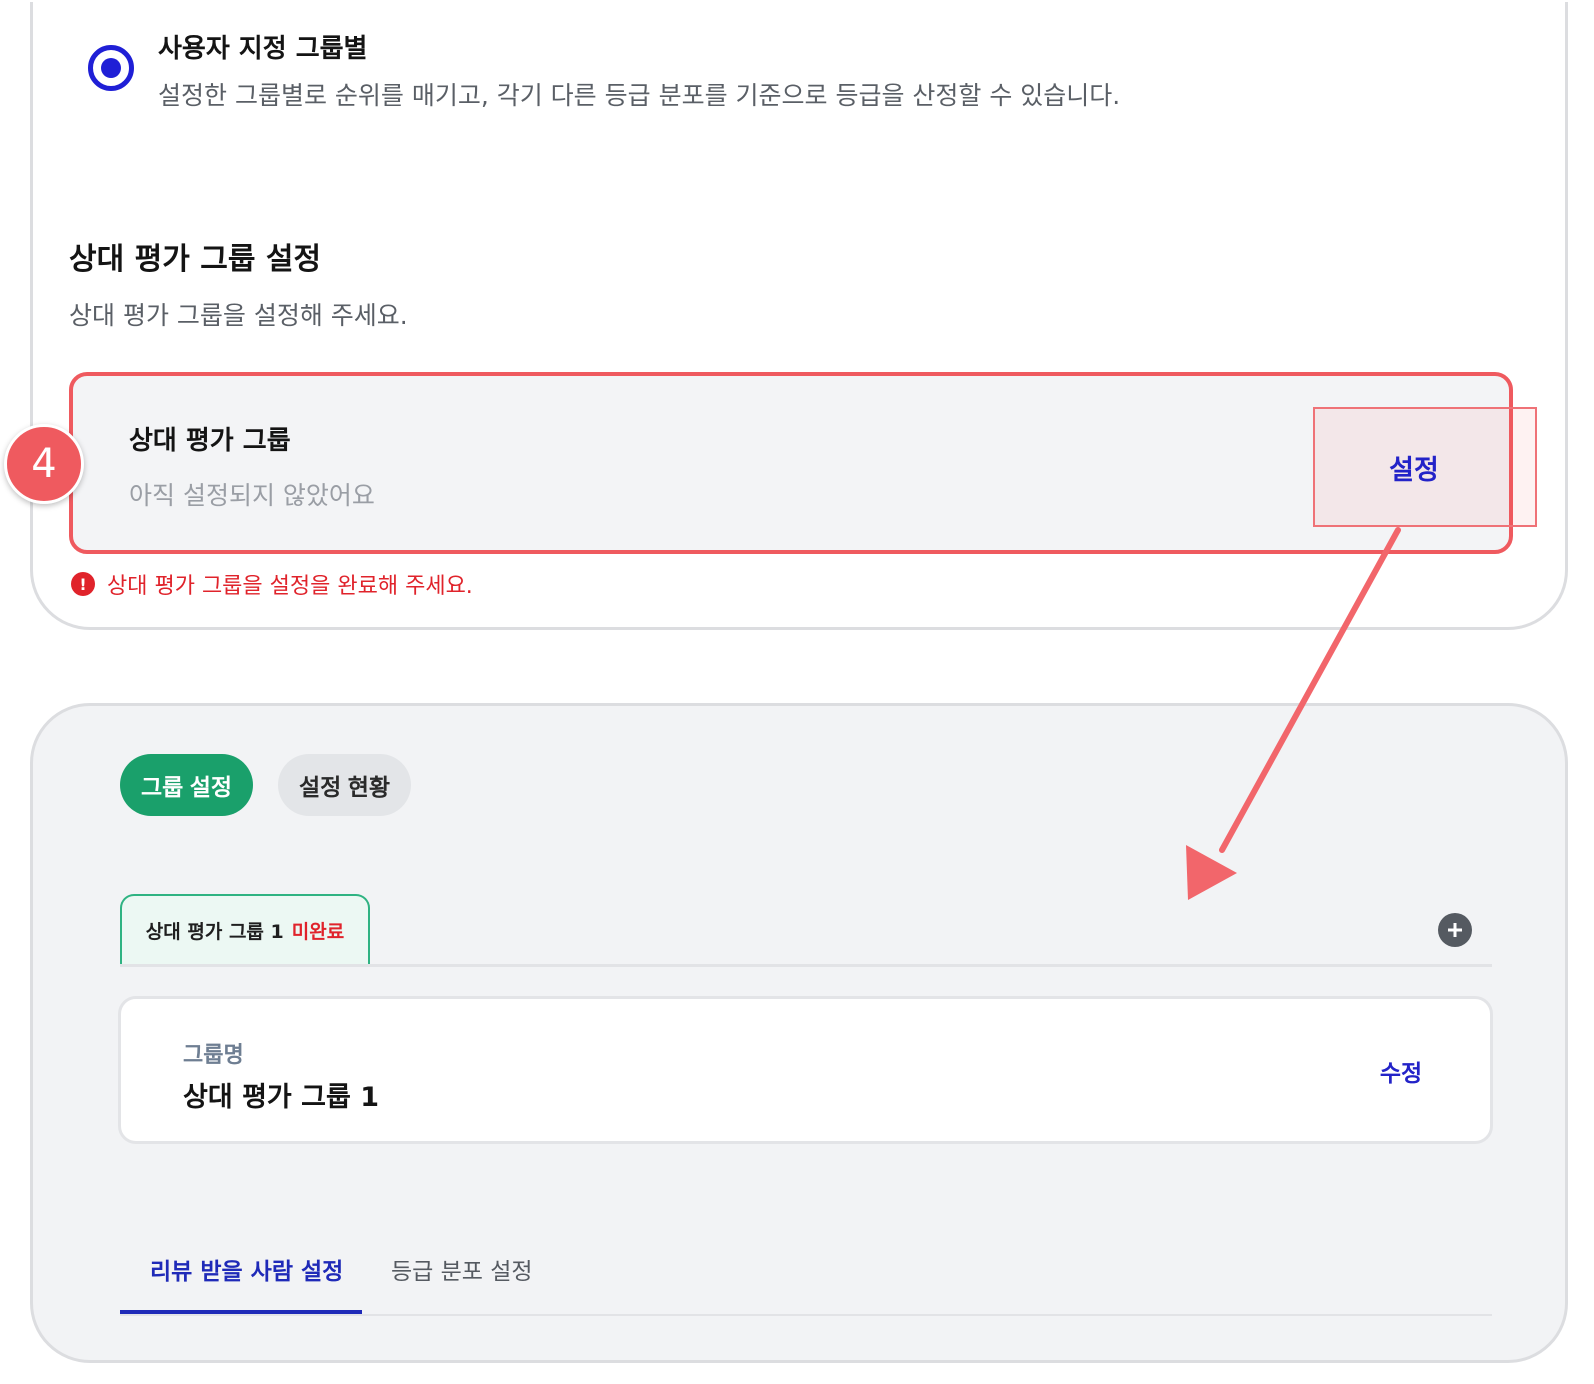 The width and height of the screenshot is (1594, 1384). What do you see at coordinates (1401, 1071) in the screenshot?
I see `edit-group-name-button: 수정` at bounding box center [1401, 1071].